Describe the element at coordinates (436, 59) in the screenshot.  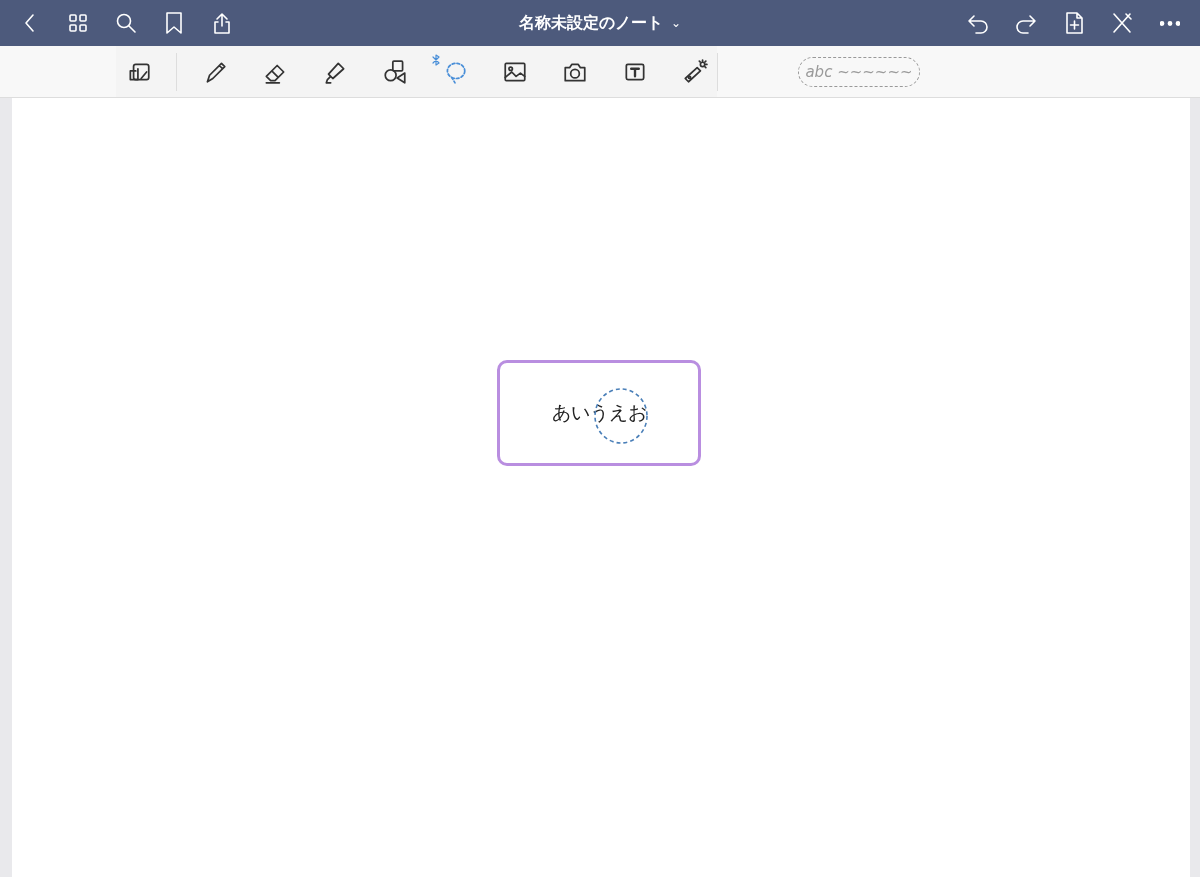
I see `bluetooth-icon` at that location.